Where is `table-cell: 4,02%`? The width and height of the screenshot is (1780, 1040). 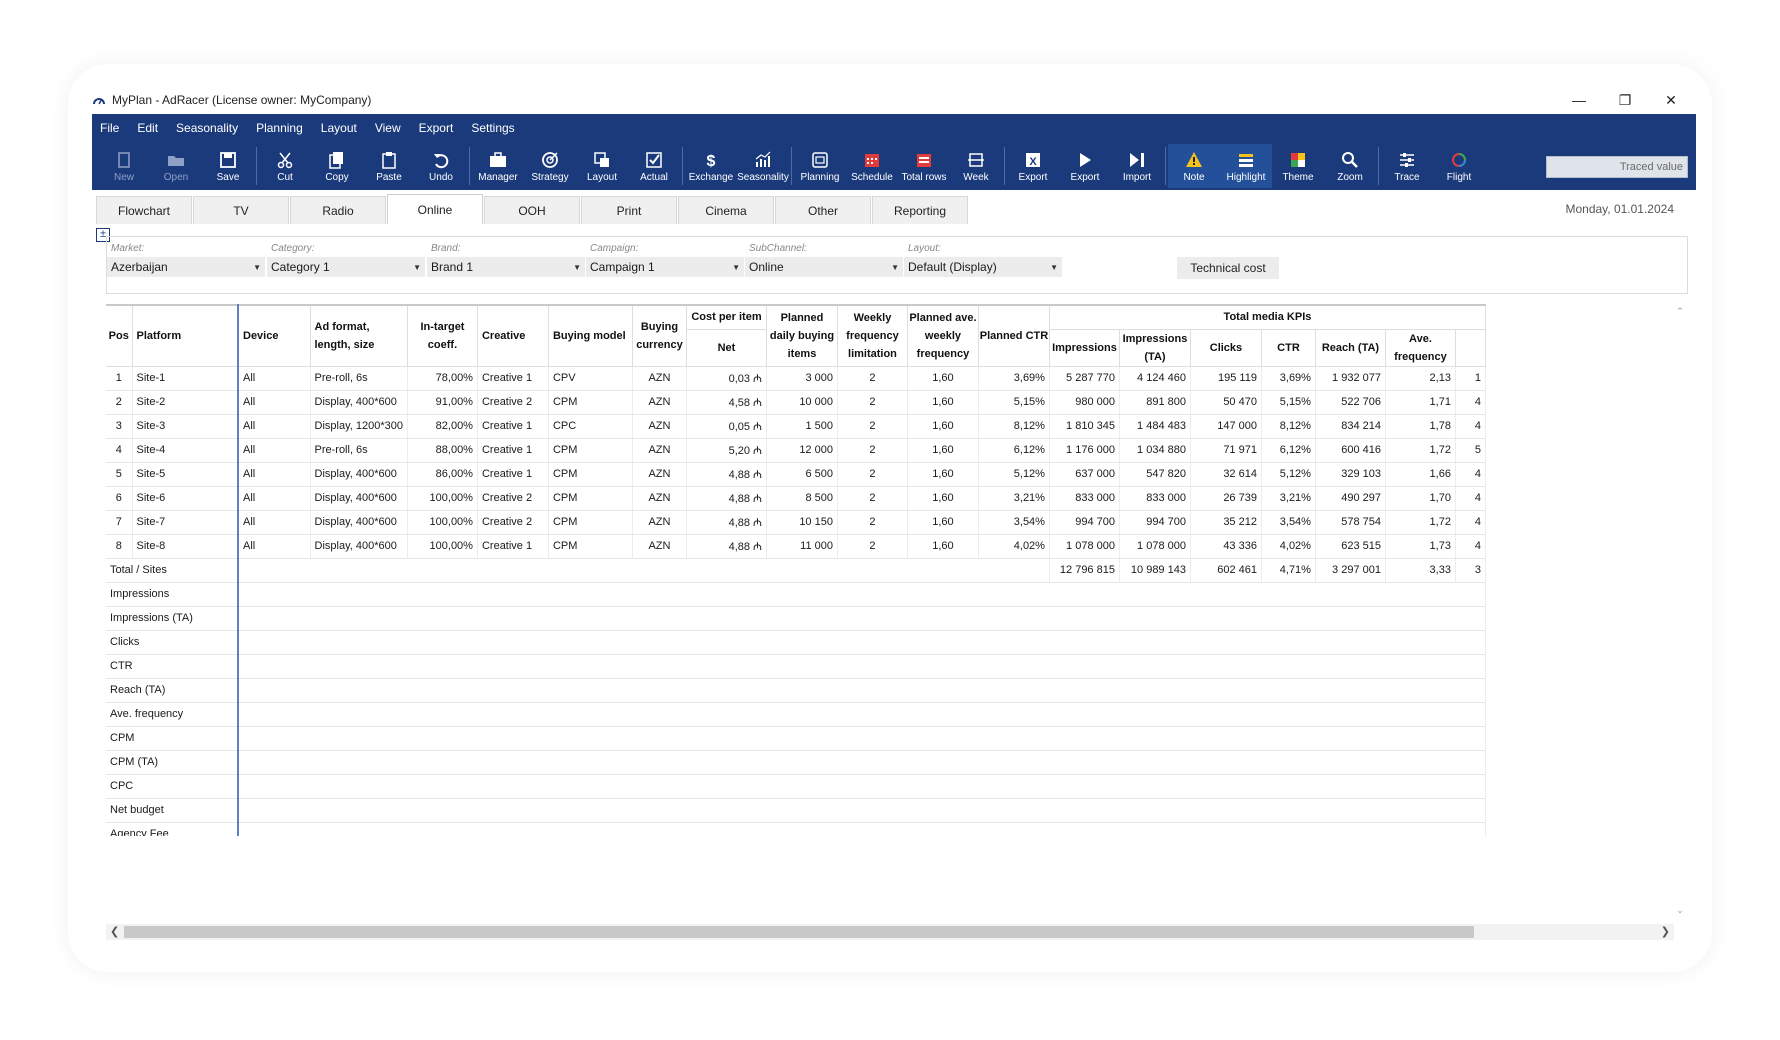
table-cell: 4,02% is located at coordinates (1288, 546).